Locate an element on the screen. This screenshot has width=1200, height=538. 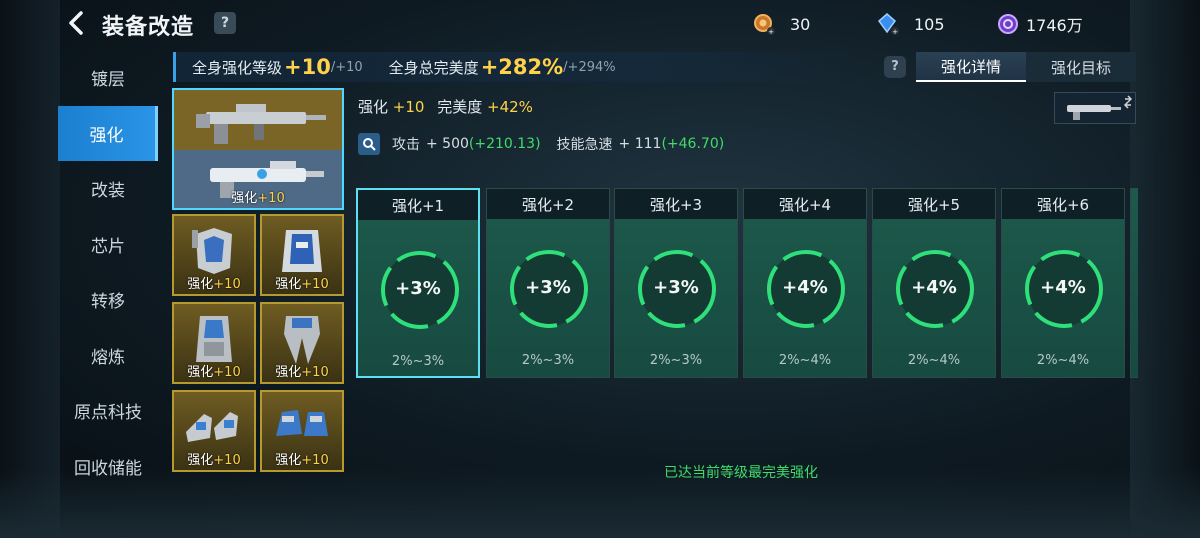
background-floor is located at coordinates (600, 503).